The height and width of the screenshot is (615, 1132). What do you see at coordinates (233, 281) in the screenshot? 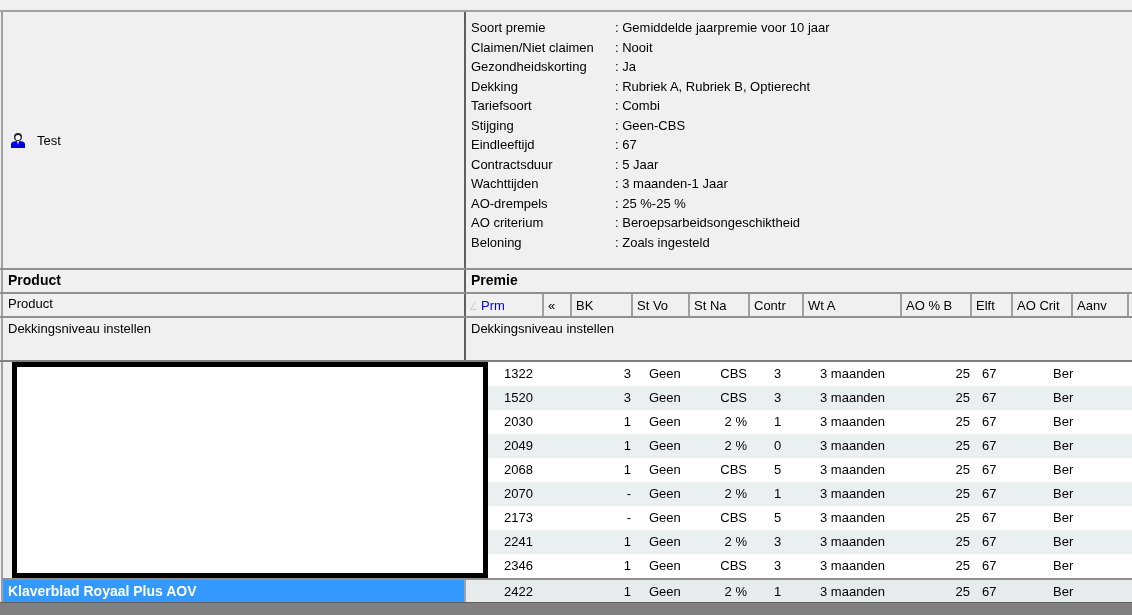
I see `group-header: Product` at bounding box center [233, 281].